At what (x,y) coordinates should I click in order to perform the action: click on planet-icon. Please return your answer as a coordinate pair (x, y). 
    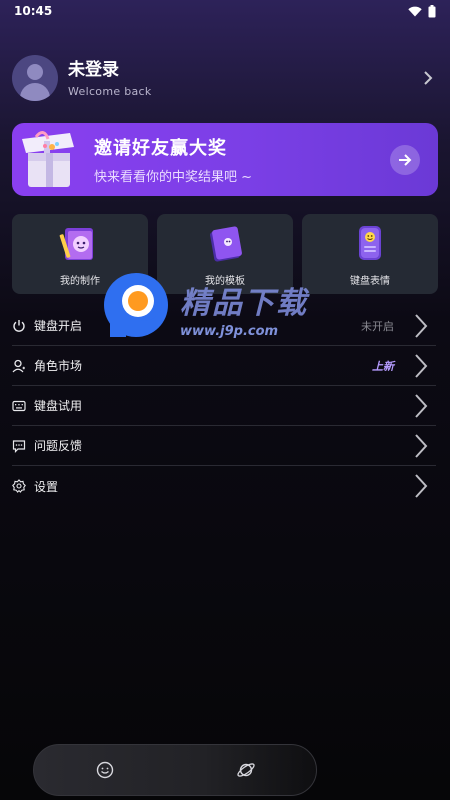
    Looking at the image, I should click on (245, 770).